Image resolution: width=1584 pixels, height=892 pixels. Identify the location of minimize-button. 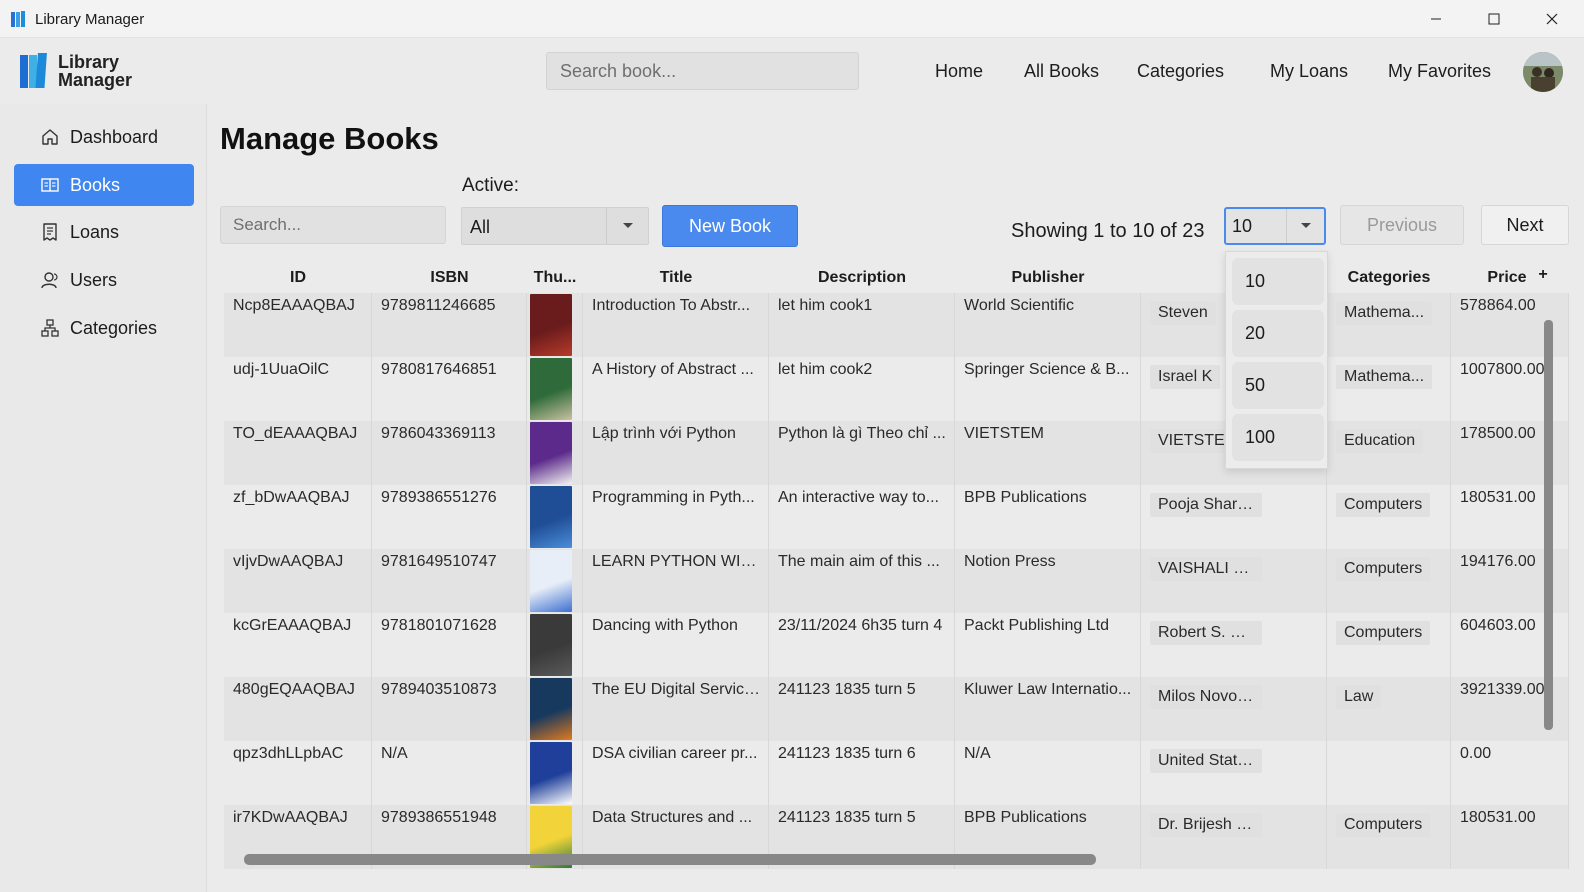
(1436, 19).